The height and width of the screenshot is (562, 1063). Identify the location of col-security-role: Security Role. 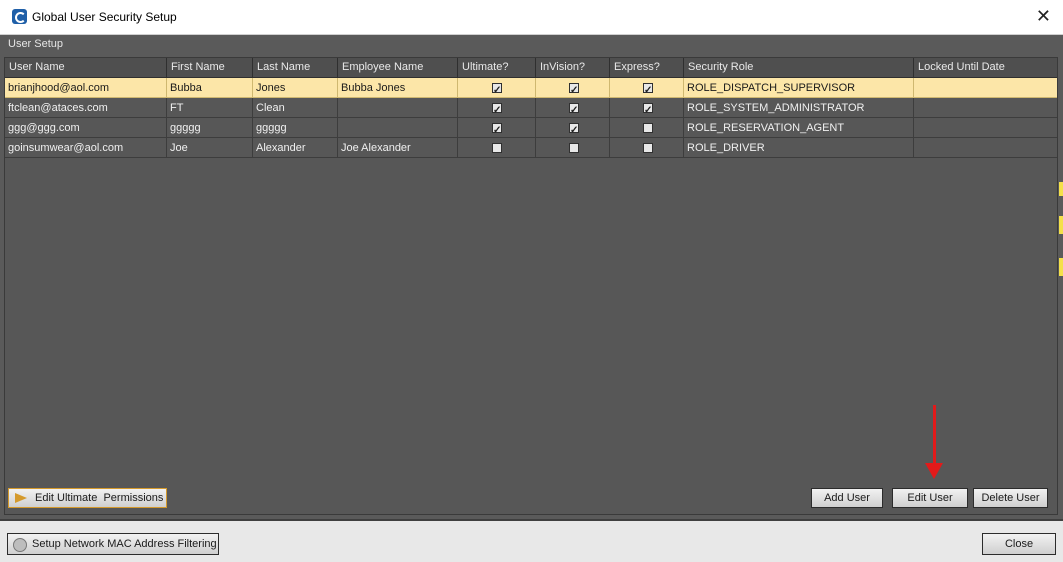
(799, 67).